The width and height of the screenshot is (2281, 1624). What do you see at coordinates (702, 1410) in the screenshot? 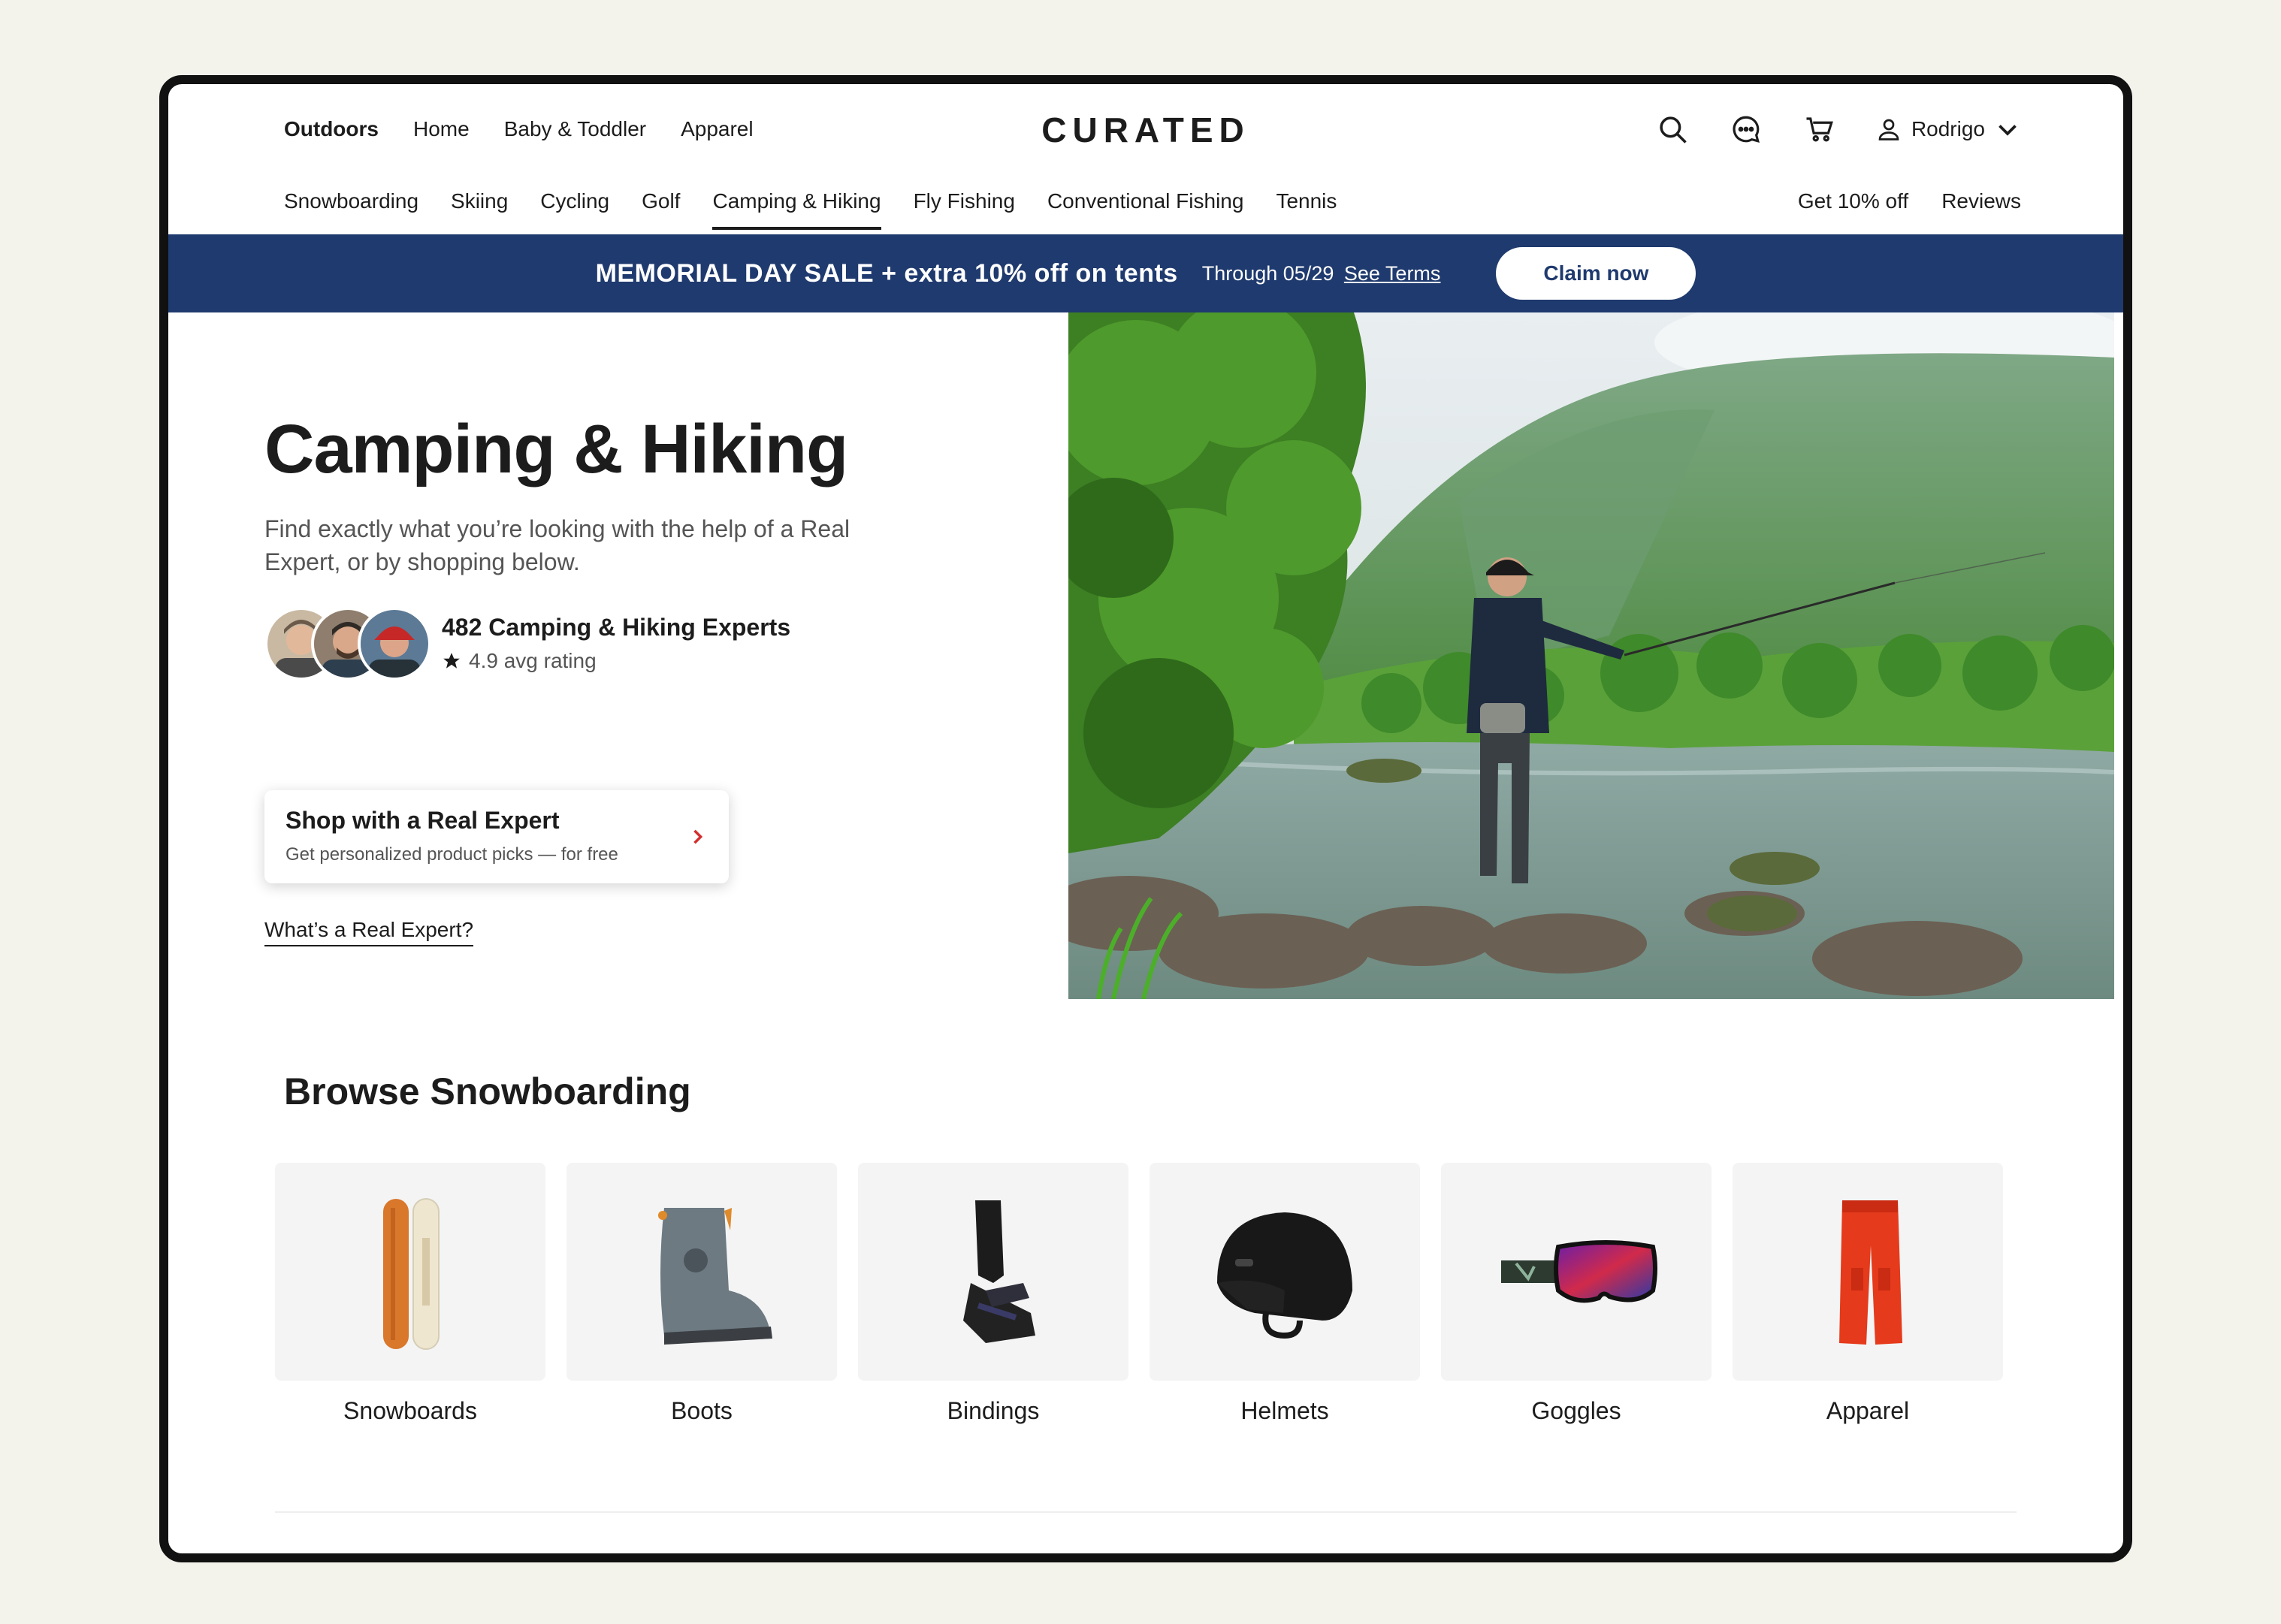
I see `tile-label: Boots` at bounding box center [702, 1410].